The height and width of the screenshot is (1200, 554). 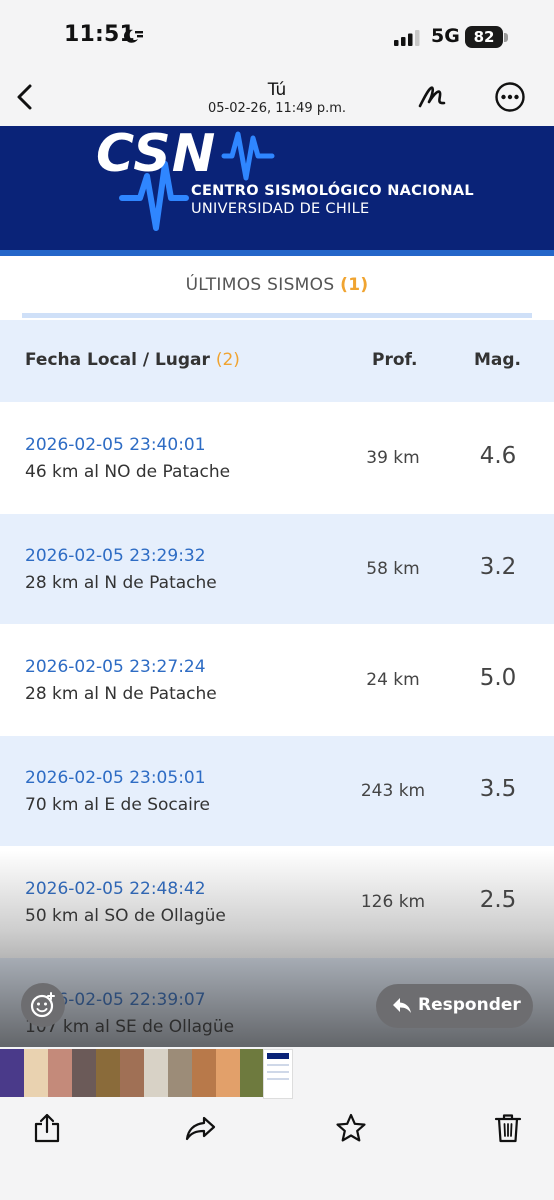 What do you see at coordinates (407, 38) in the screenshot?
I see `signal-icon` at bounding box center [407, 38].